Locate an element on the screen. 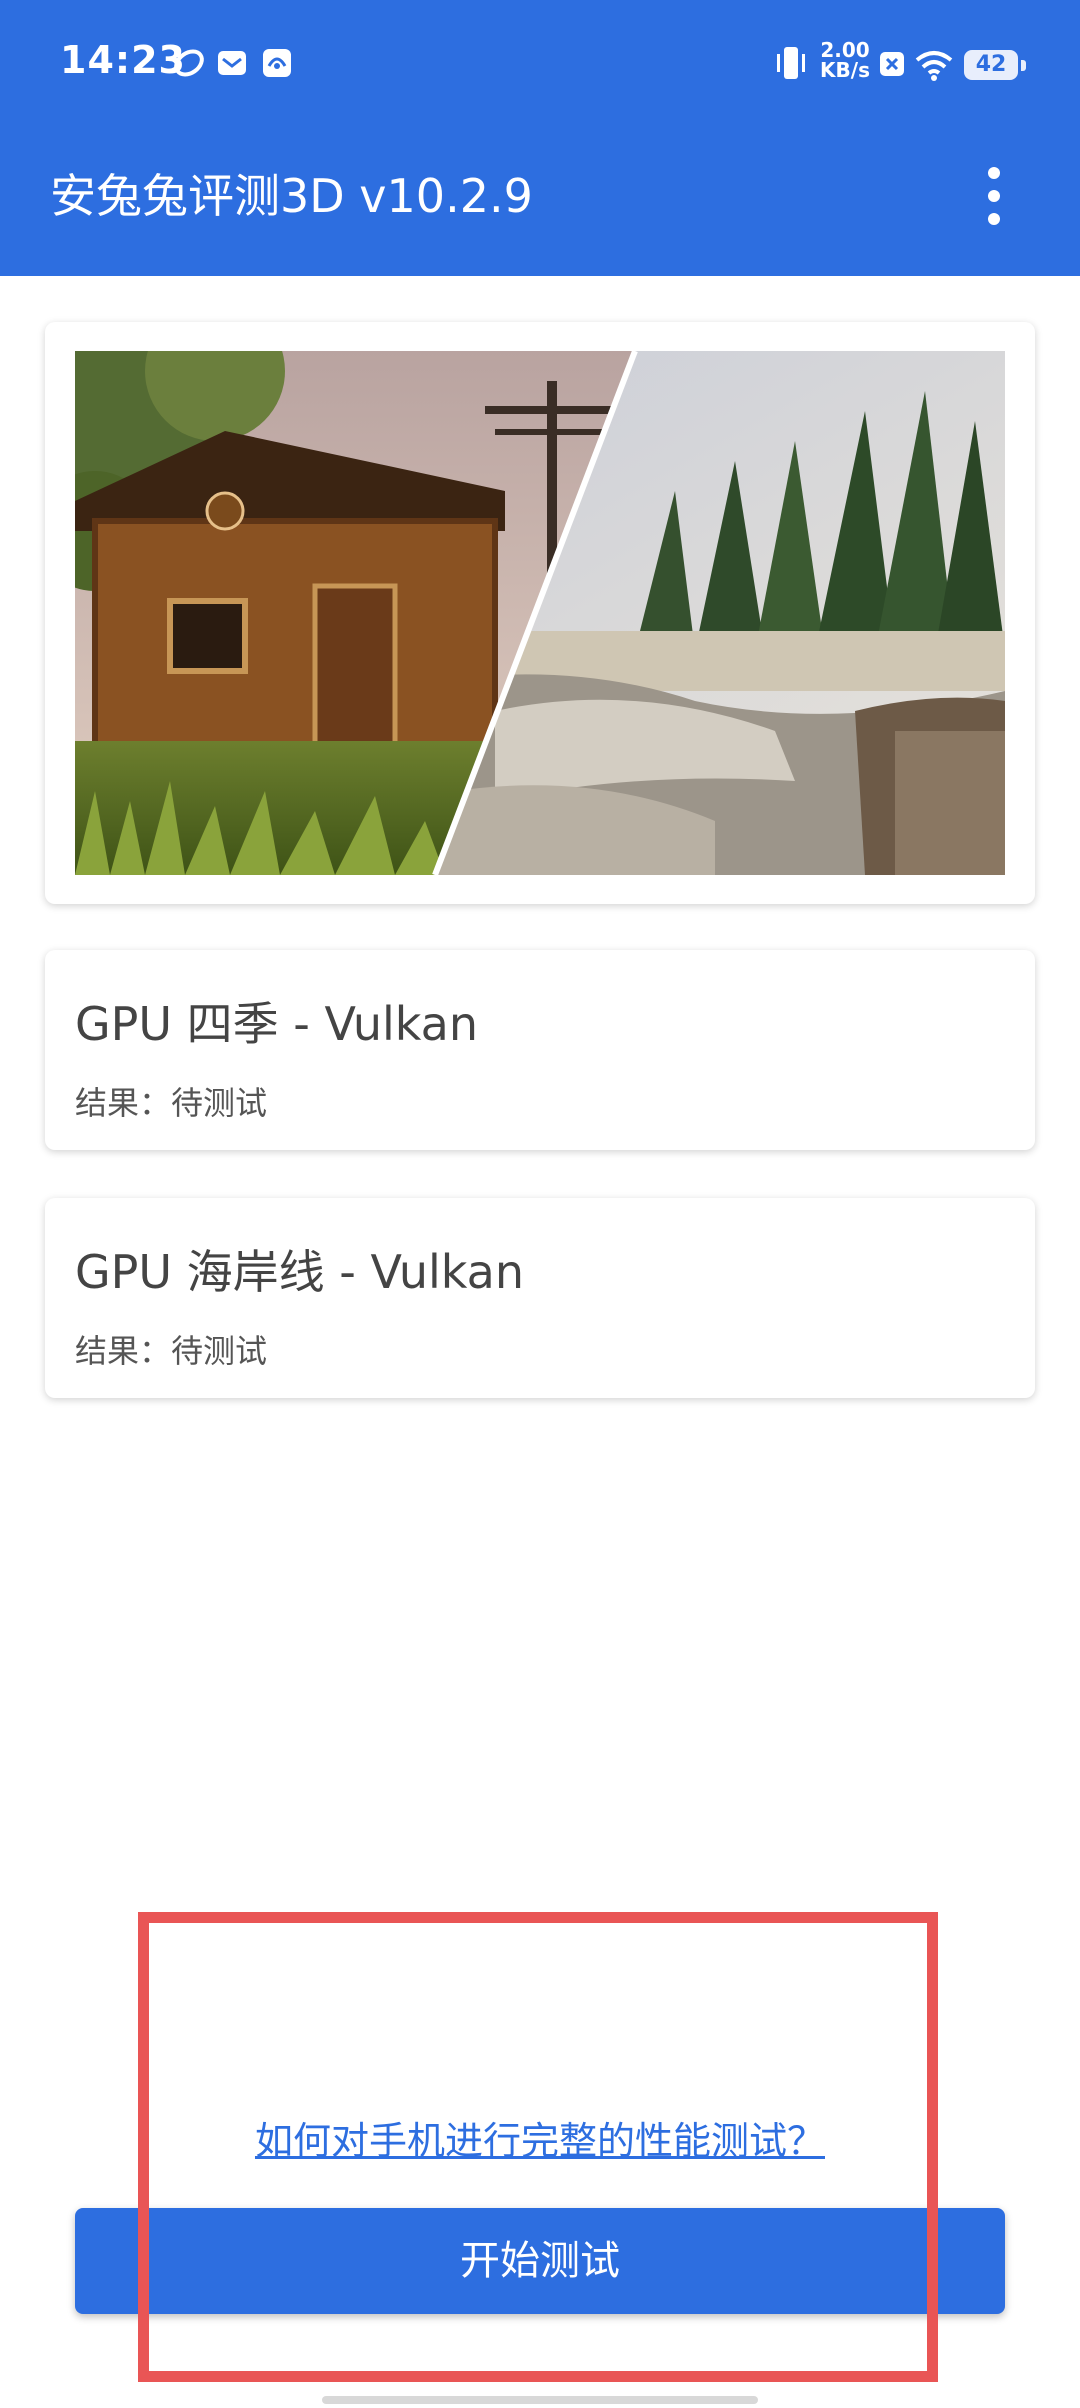 The height and width of the screenshot is (2408, 1080). network-speed-unit: KB/s is located at coordinates (845, 70).